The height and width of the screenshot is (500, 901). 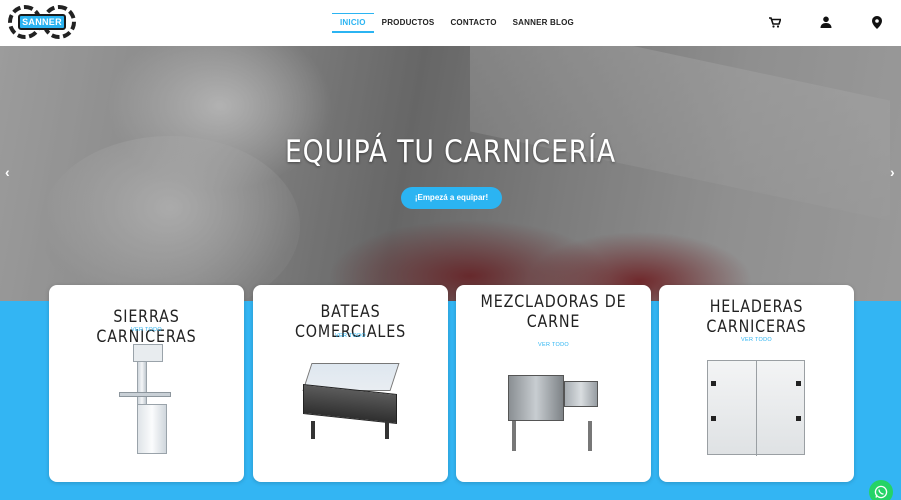 I want to click on user-icon, so click(x=826, y=22).